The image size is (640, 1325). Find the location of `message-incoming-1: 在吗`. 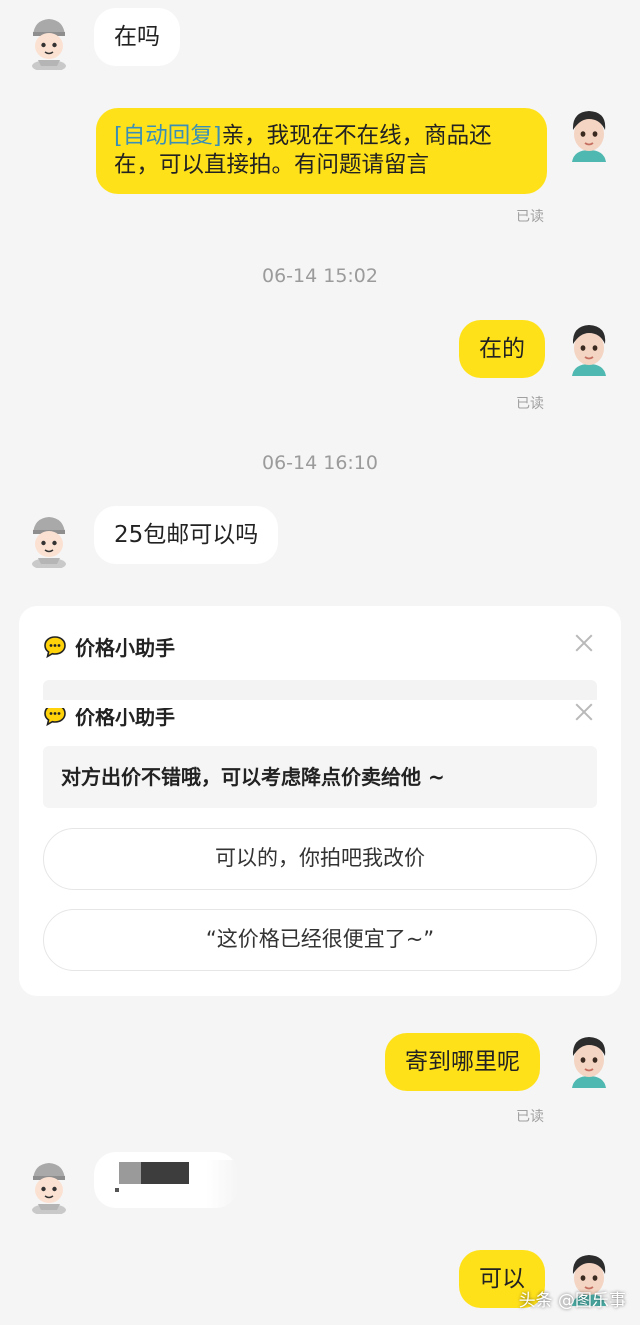

message-incoming-1: 在吗 is located at coordinates (137, 37).